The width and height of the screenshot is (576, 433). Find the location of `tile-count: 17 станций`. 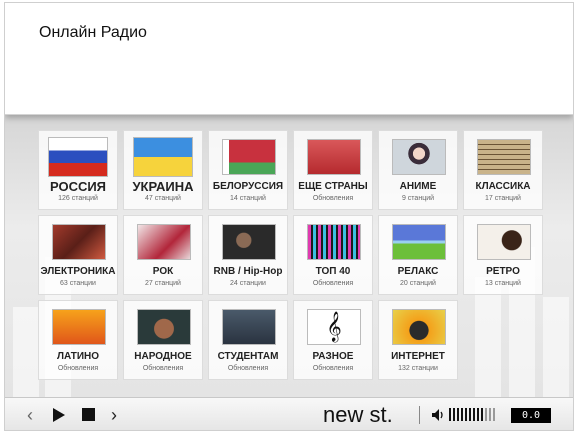

tile-count: 17 станций is located at coordinates (503, 198).